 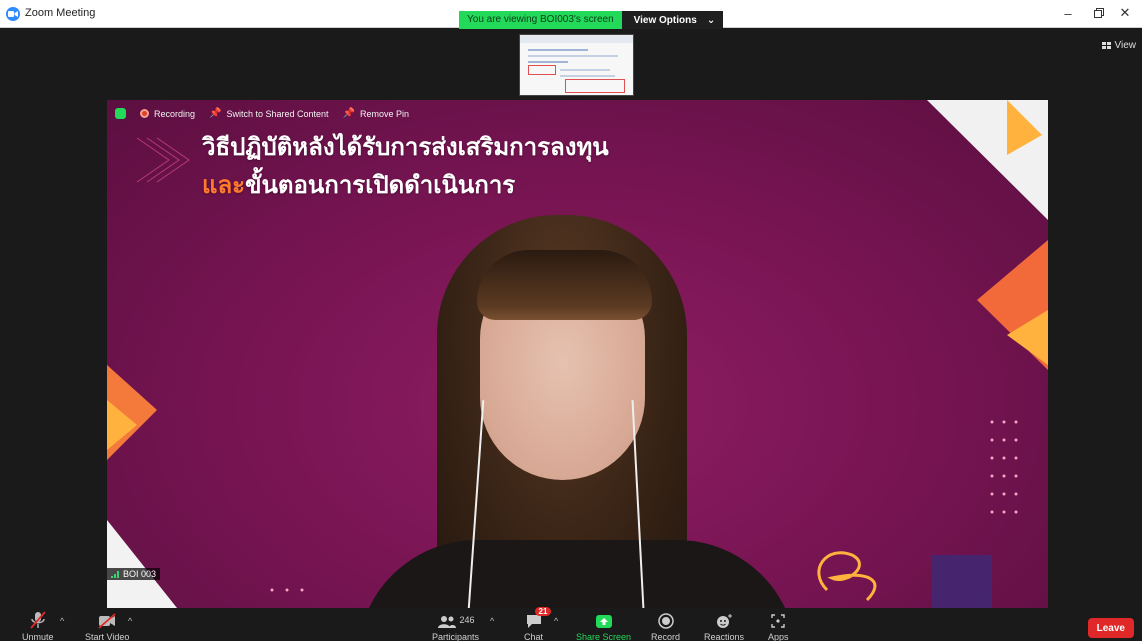 What do you see at coordinates (13, 14) in the screenshot?
I see `zoom-logo-icon` at bounding box center [13, 14].